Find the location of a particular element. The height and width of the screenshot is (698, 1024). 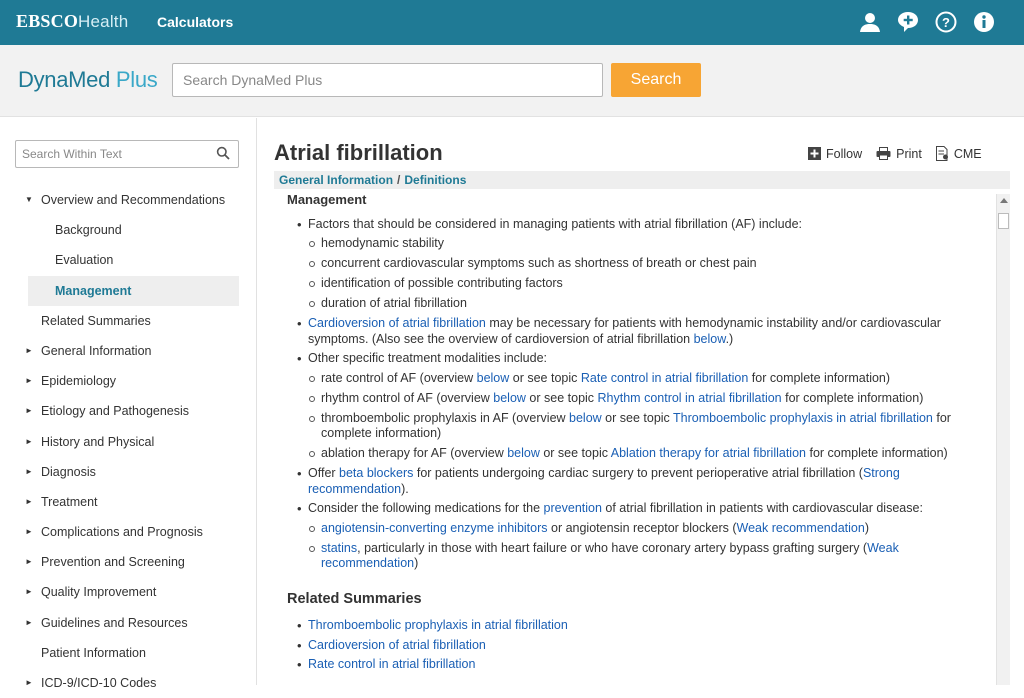

search-header: DynaMed Plus Search is located at coordinates (512, 81).